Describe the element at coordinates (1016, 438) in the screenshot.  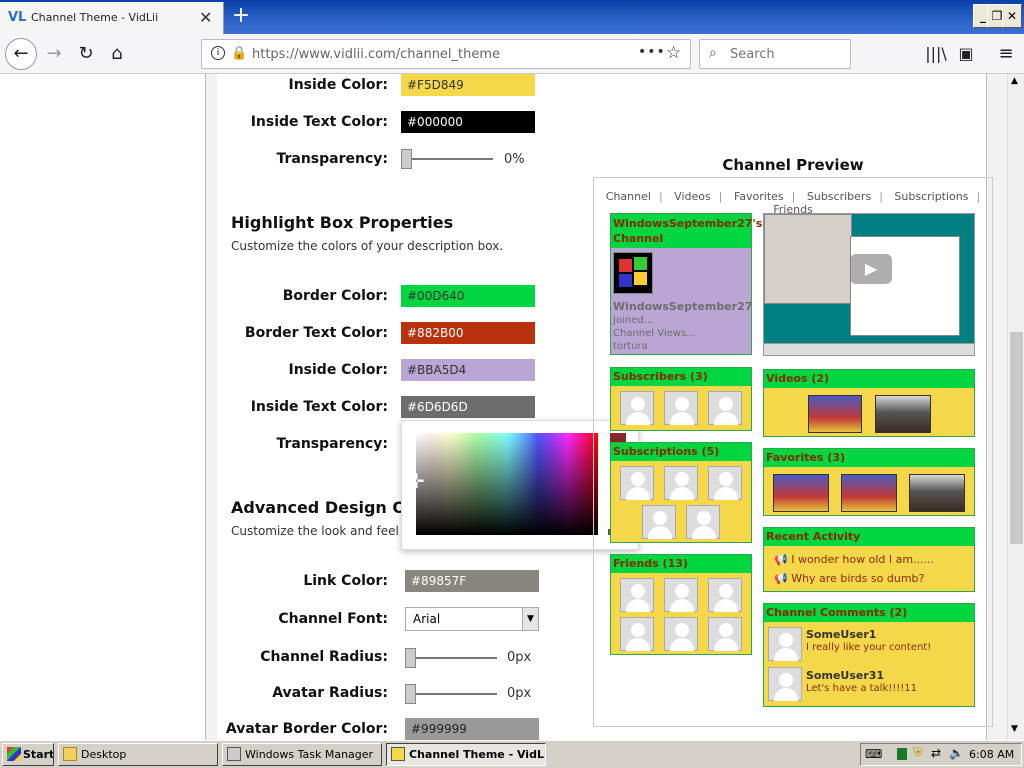
I see `scrollbar-thumb` at that location.